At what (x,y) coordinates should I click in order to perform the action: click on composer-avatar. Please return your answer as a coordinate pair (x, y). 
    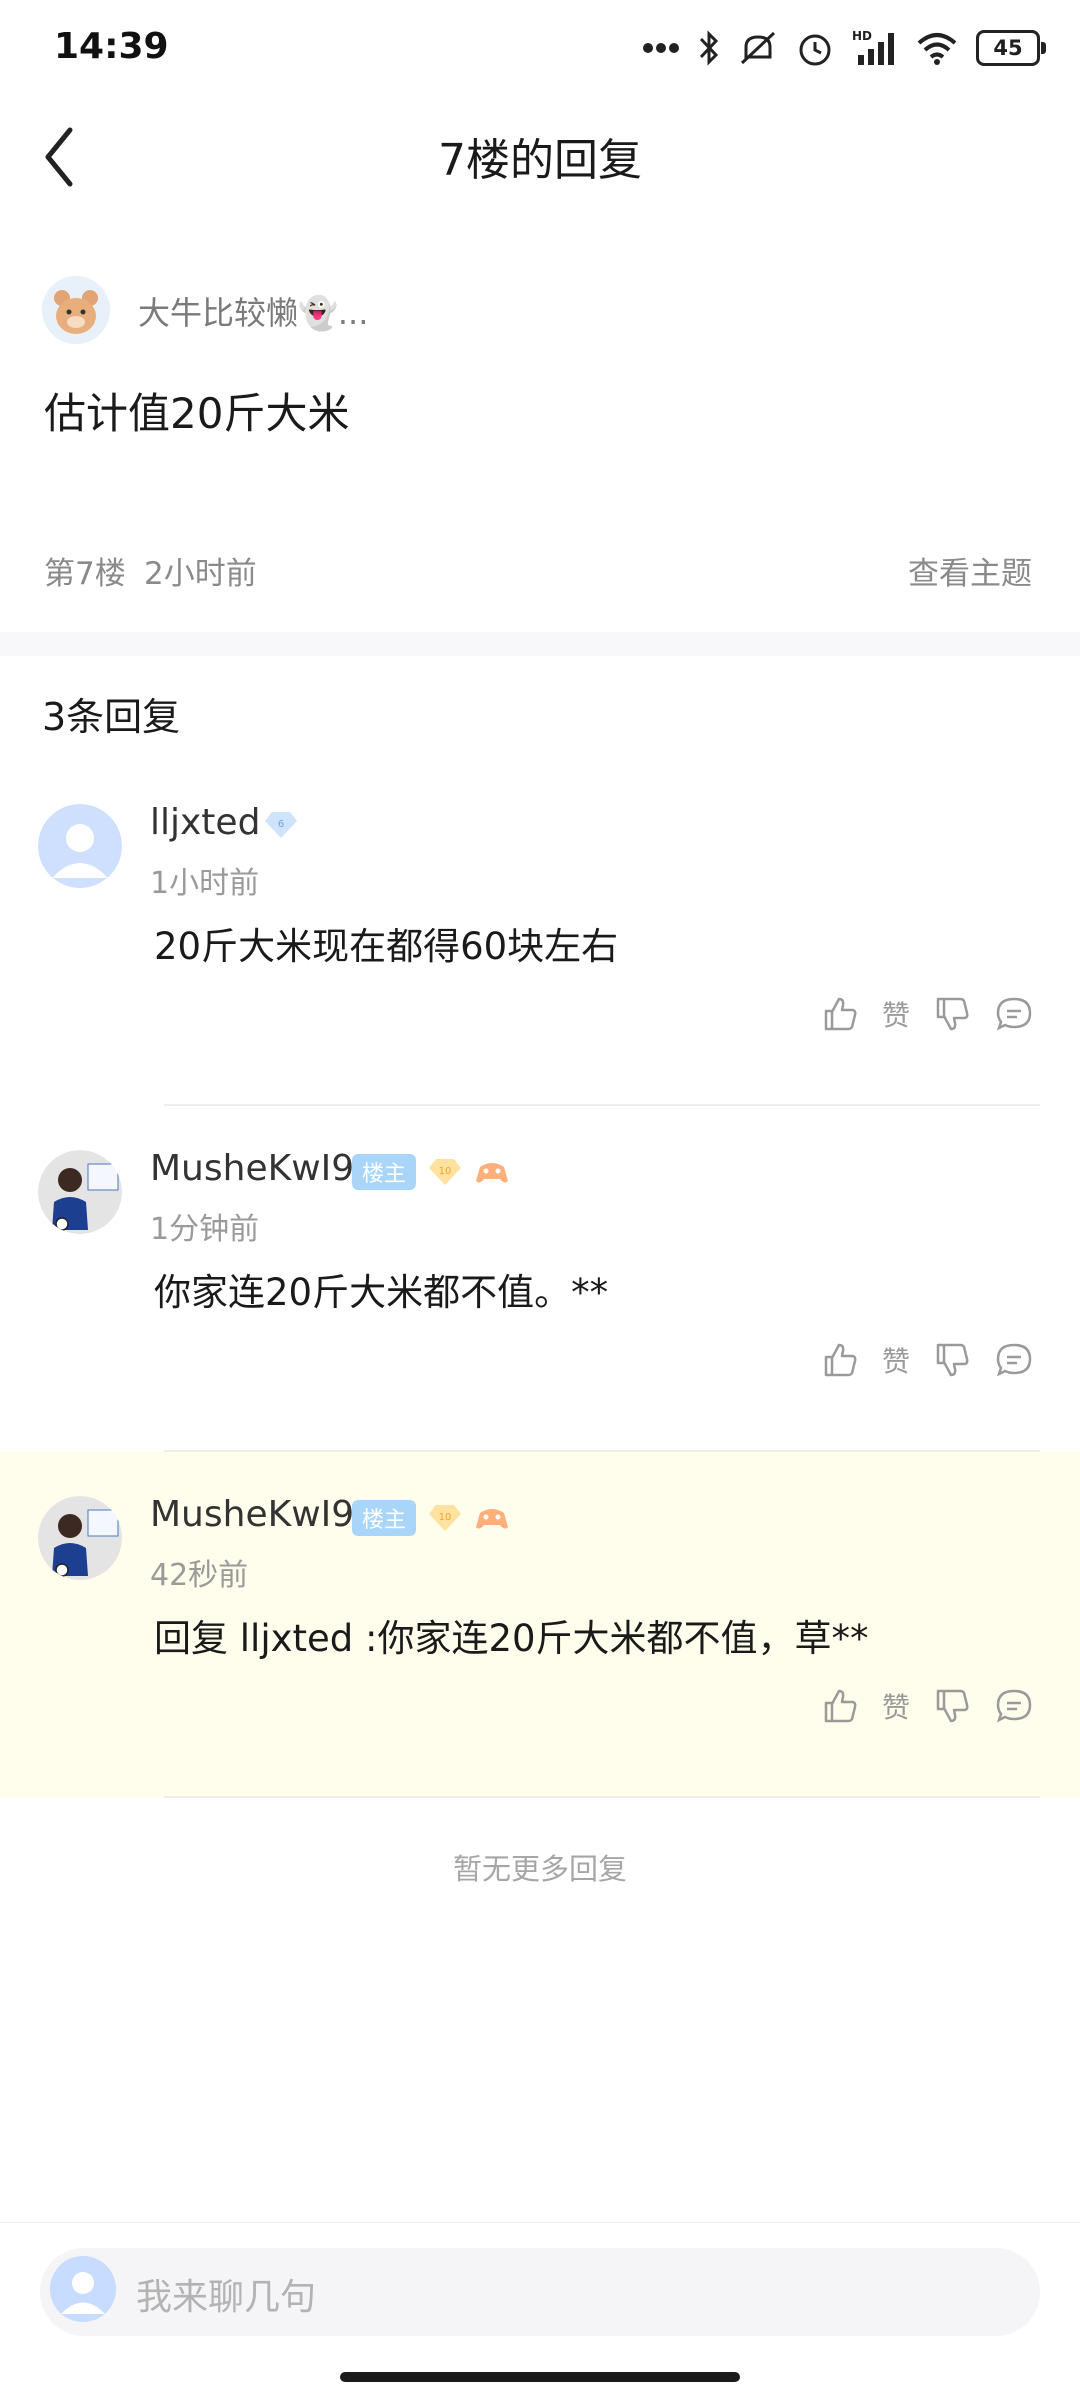
    Looking at the image, I should click on (83, 2289).